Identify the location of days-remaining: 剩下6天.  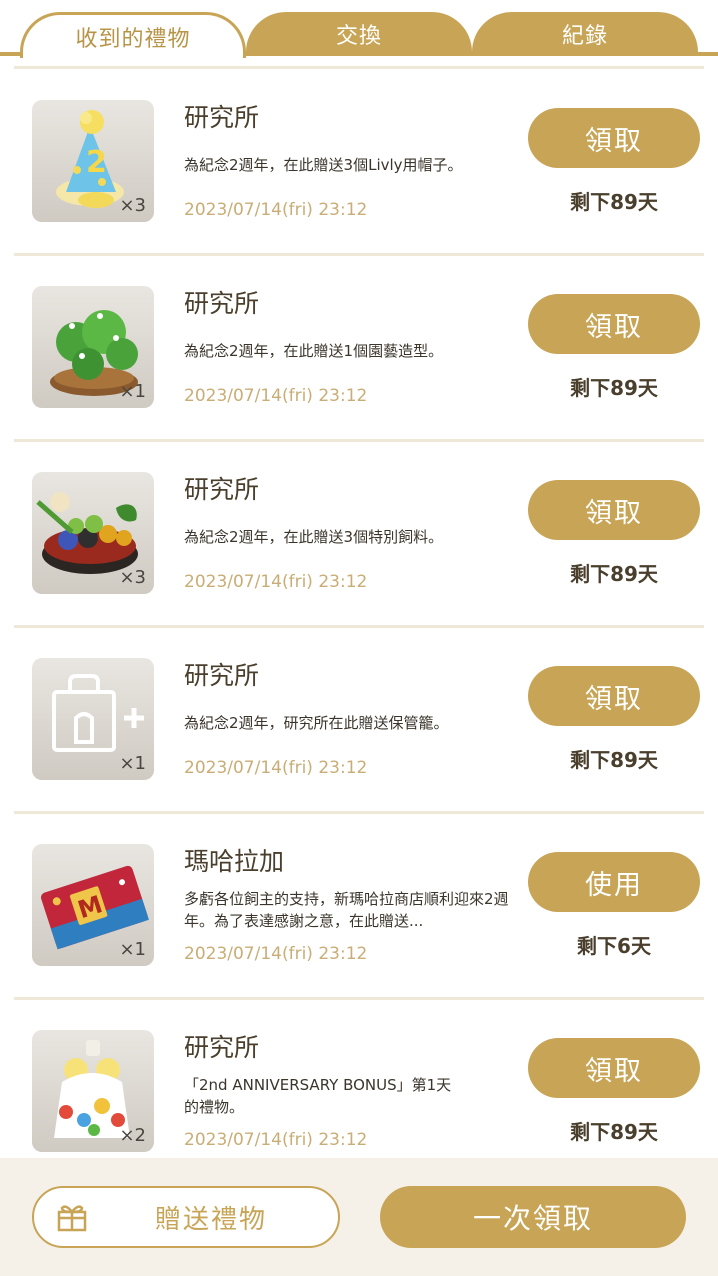
(614, 946).